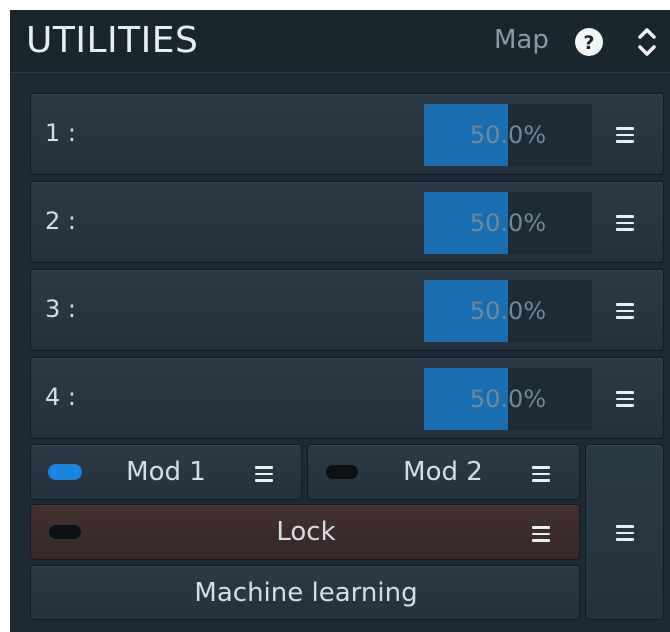 This screenshot has height=632, width=670. I want to click on modulator-row-4: 4 : 50.0%, so click(347, 398).